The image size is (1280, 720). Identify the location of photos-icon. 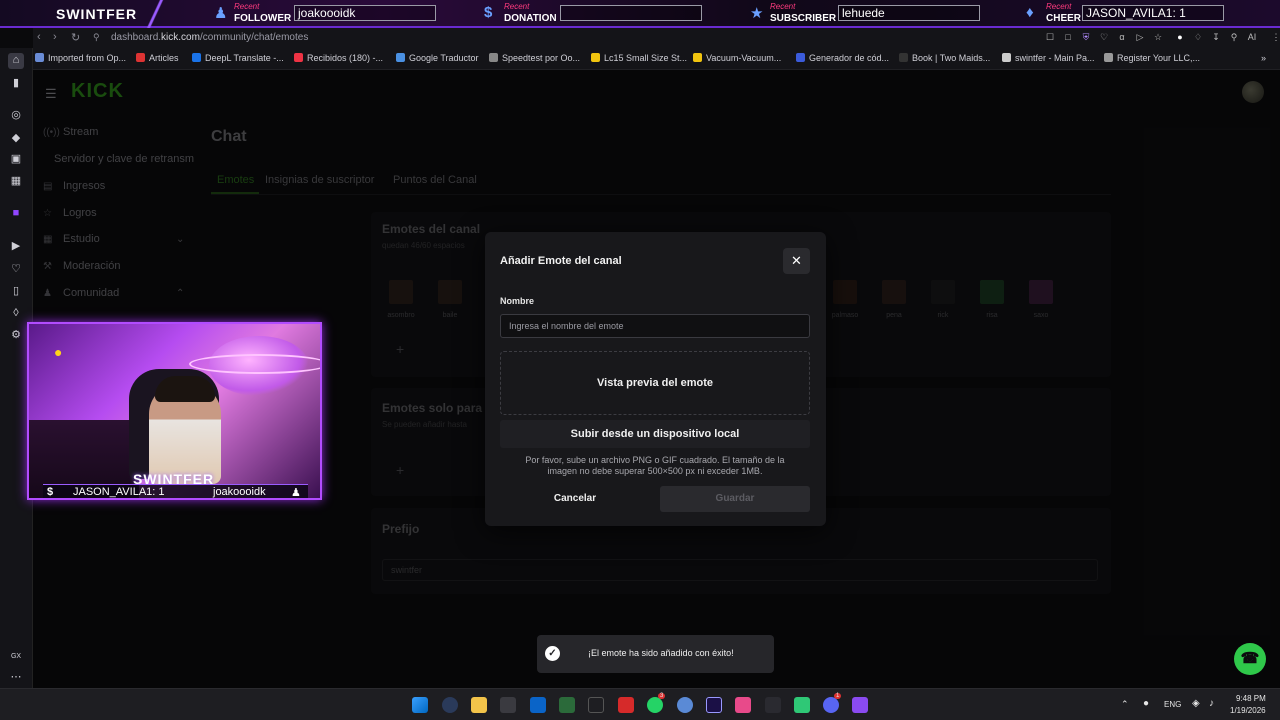
(743, 705).